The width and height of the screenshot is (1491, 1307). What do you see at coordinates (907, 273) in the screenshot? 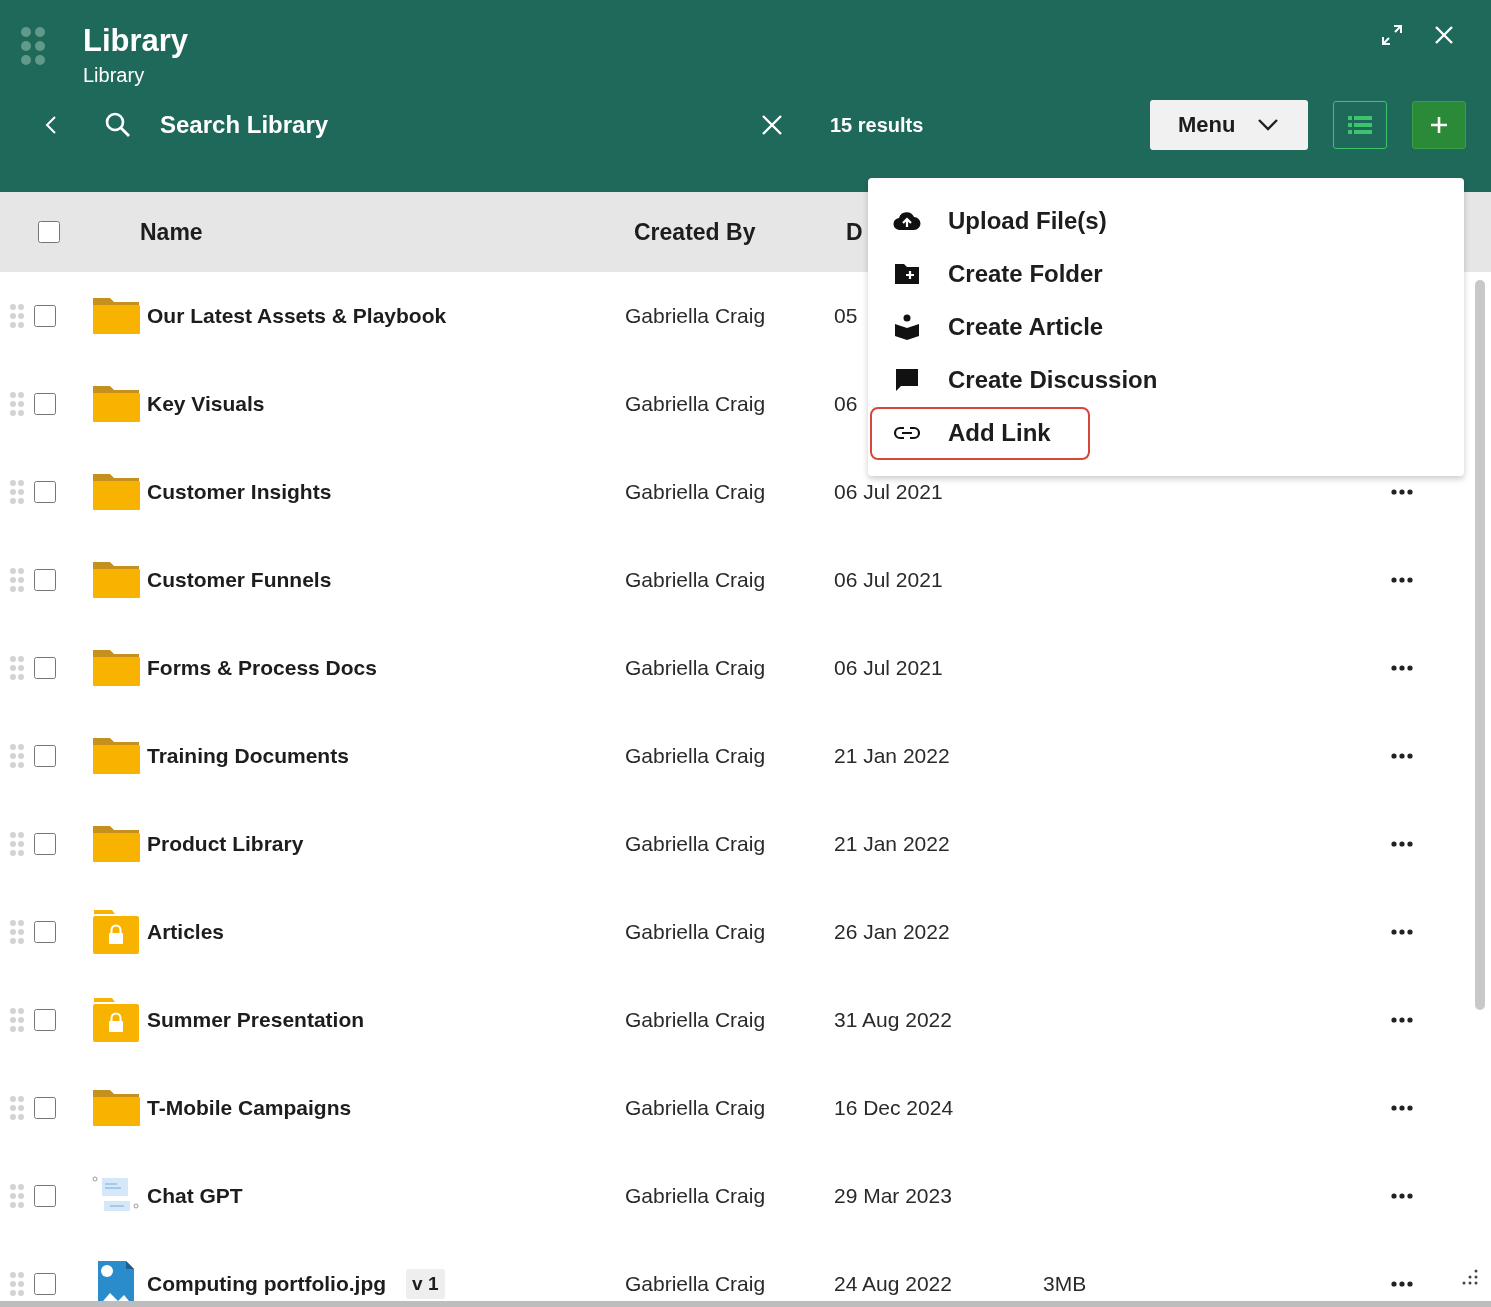
I see `folder-plus-icon` at bounding box center [907, 273].